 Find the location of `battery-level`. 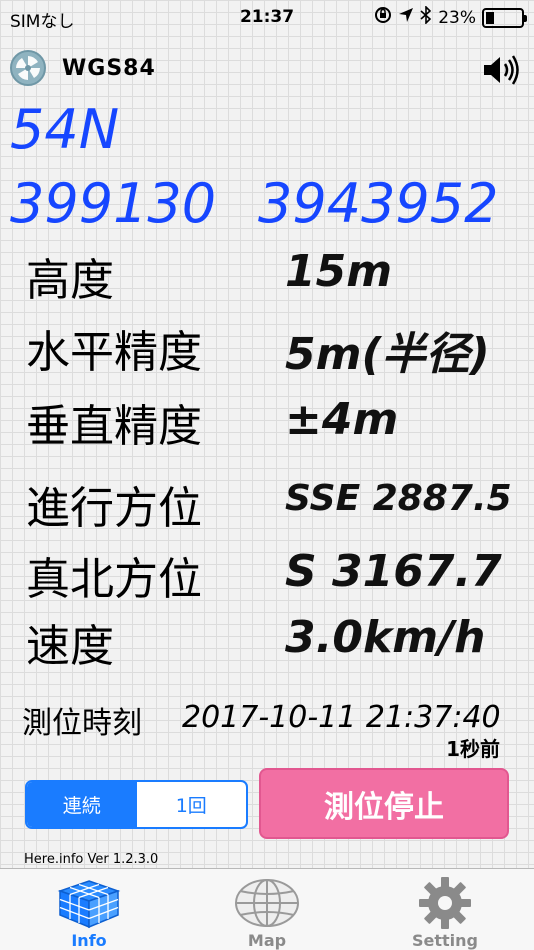

battery-level is located at coordinates (490, 17).